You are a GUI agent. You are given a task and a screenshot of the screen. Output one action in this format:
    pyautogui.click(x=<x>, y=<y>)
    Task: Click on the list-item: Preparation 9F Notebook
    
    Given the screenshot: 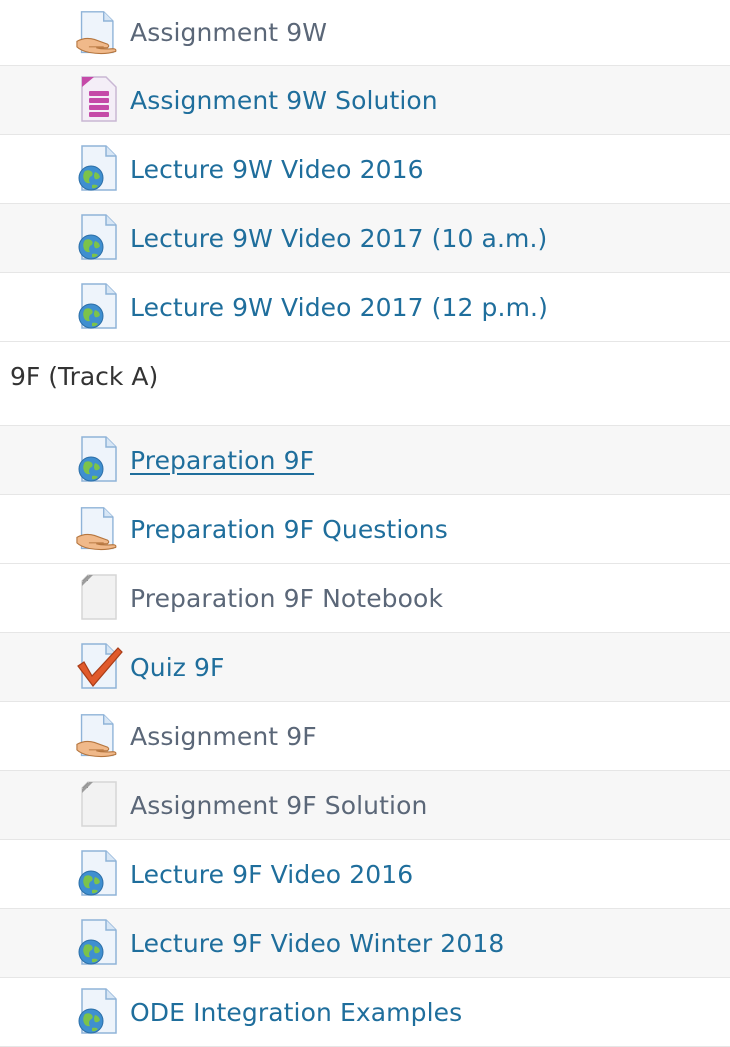 What is the action you would take?
    pyautogui.click(x=365, y=598)
    